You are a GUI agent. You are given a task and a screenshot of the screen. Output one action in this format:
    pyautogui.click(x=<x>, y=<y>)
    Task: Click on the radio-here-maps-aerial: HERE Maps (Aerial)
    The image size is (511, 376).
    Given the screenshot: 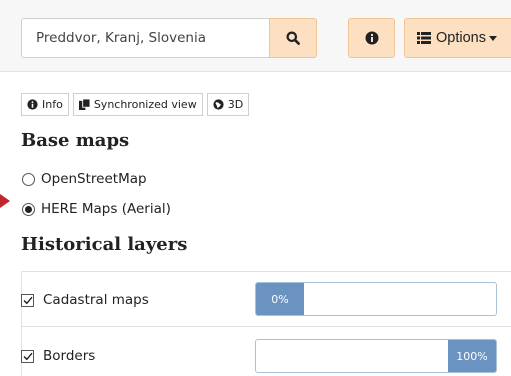 What is the action you would take?
    pyautogui.click(x=96, y=209)
    